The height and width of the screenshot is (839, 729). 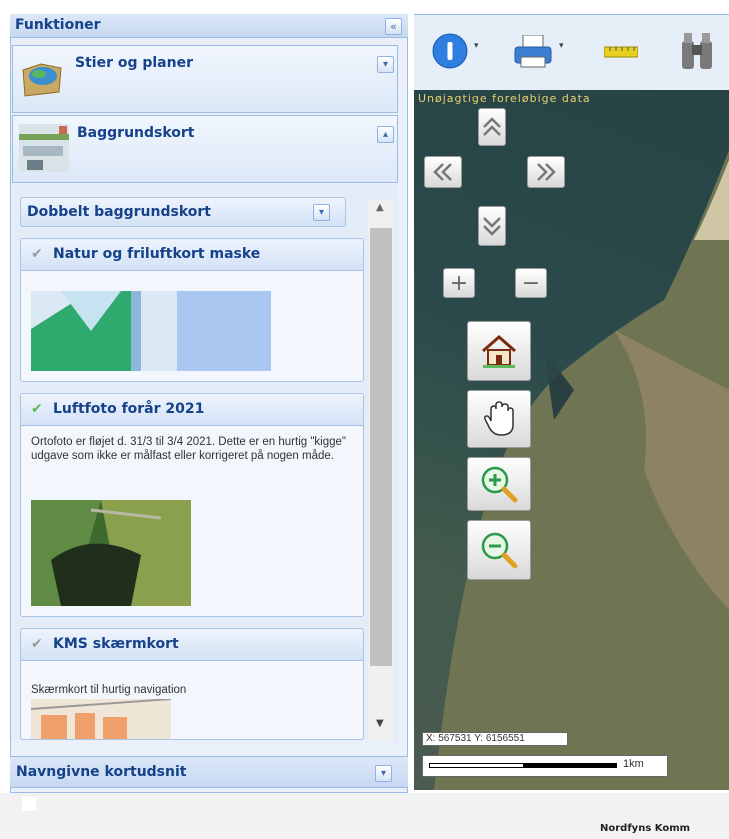 What do you see at coordinates (205, 79) in the screenshot?
I see `accordion-stier: Stier og planer ▾` at bounding box center [205, 79].